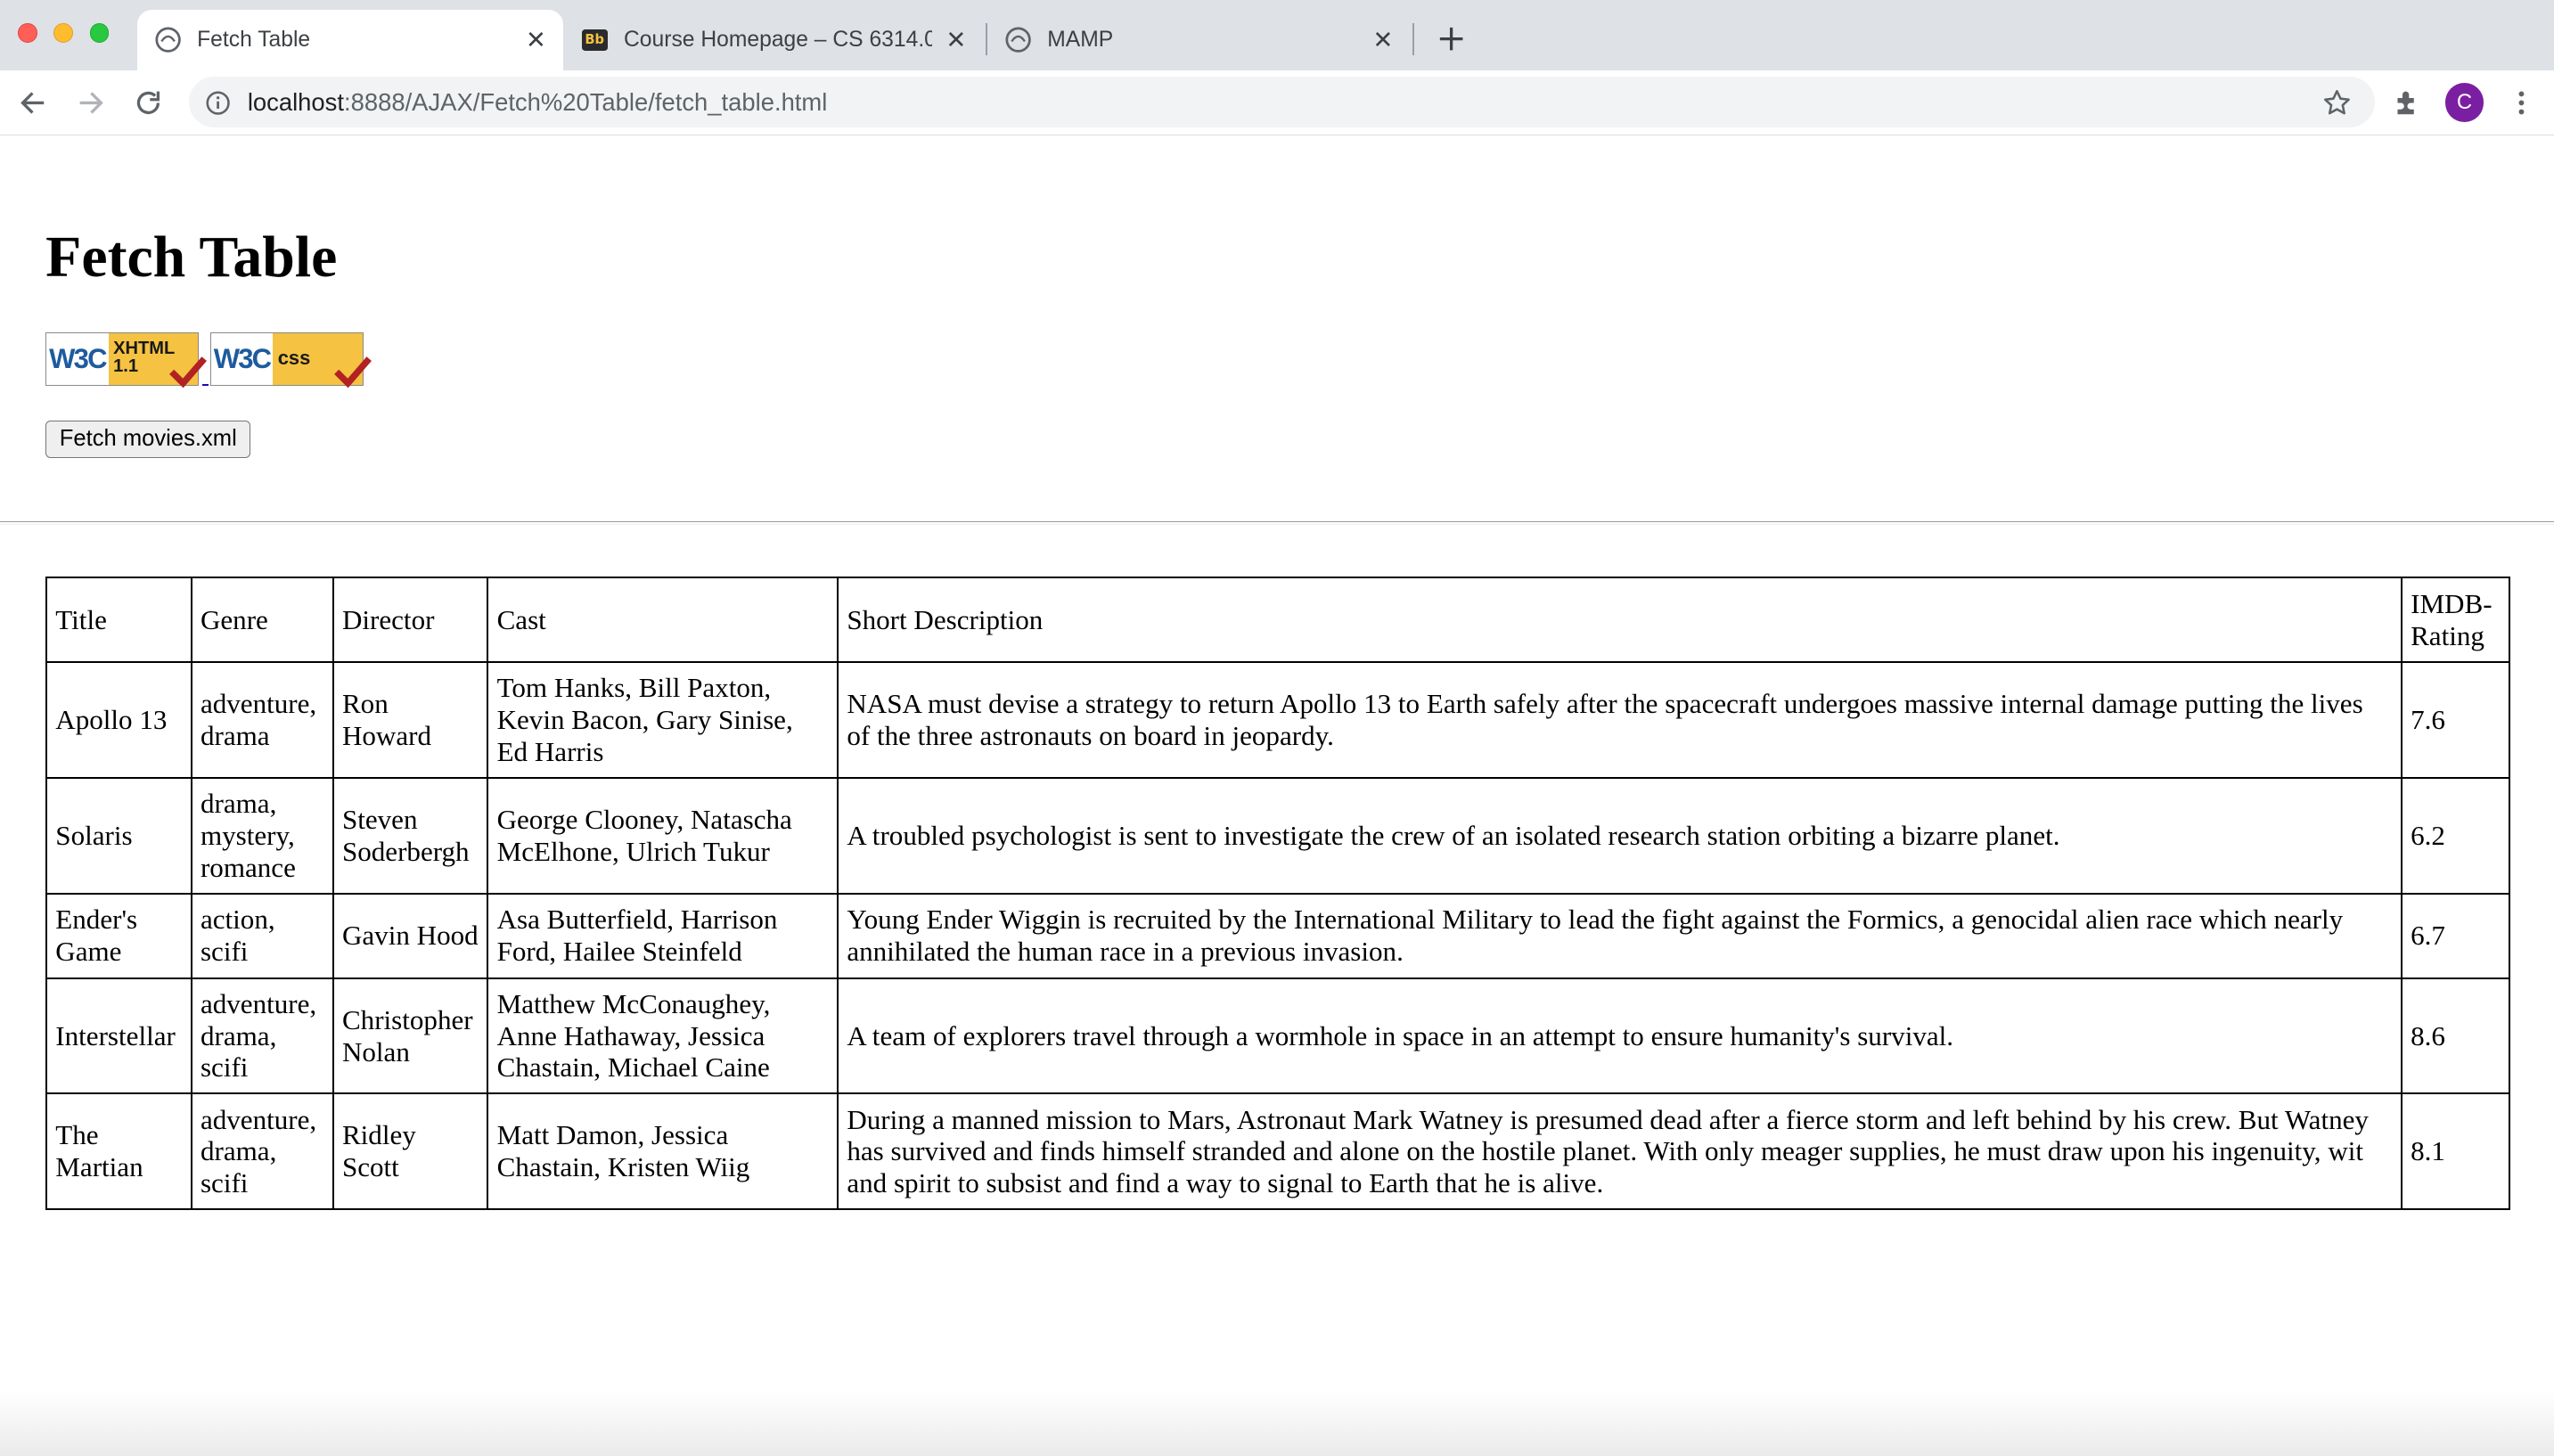  What do you see at coordinates (262, 835) in the screenshot?
I see `cell-genre: drama, mystery, romance` at bounding box center [262, 835].